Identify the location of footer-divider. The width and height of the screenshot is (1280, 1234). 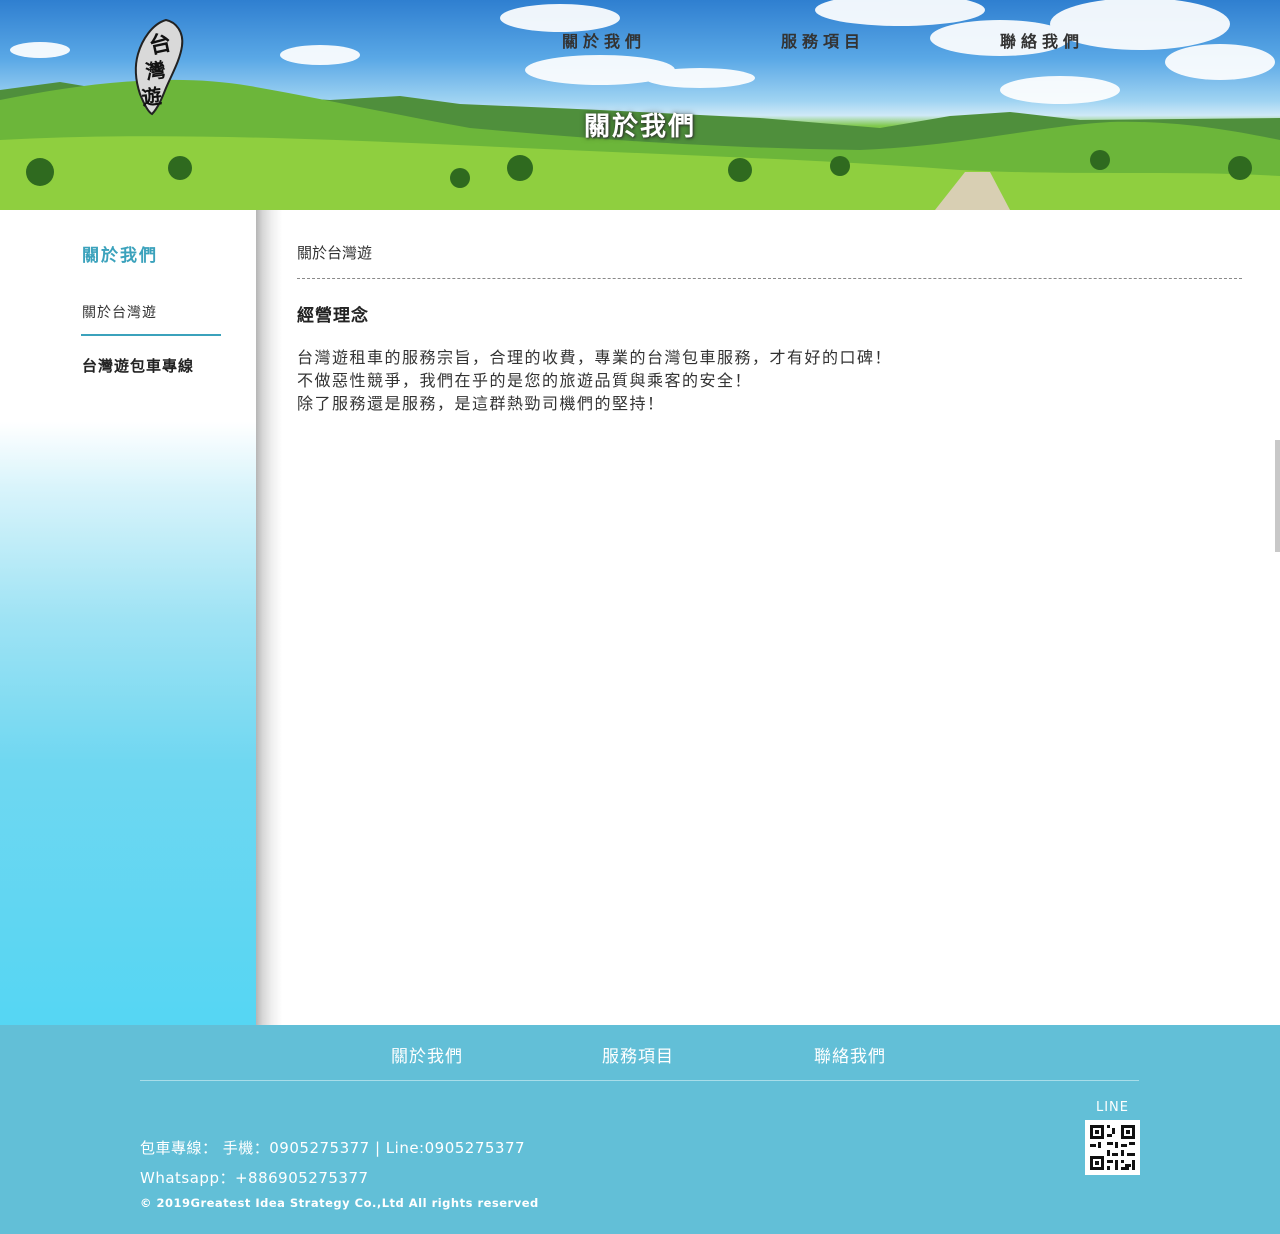
(639, 1080).